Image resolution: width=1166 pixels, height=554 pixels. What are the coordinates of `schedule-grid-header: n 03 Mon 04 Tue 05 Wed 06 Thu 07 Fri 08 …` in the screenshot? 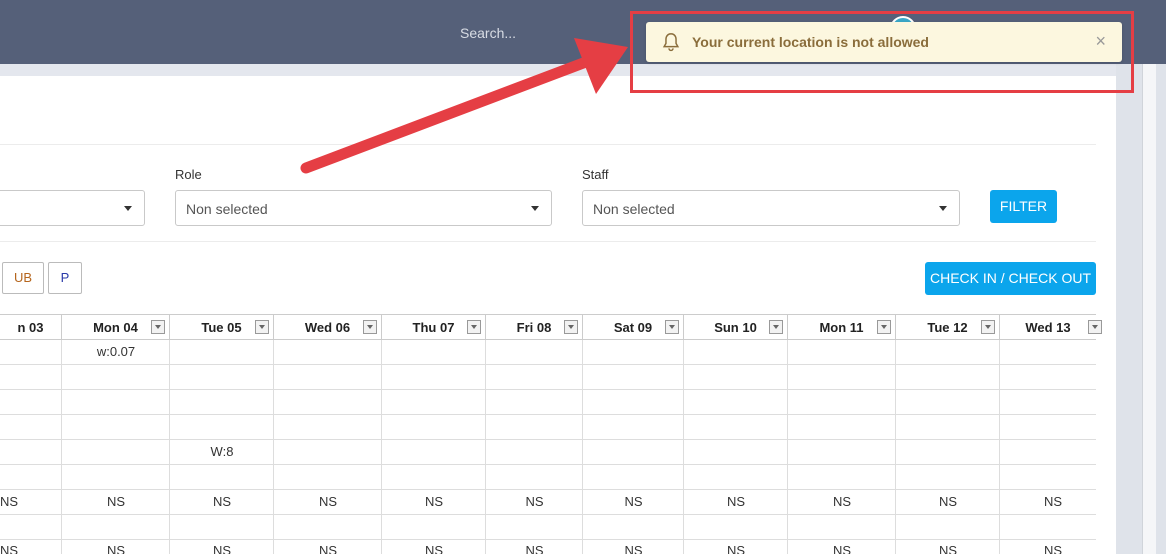 It's located at (551, 327).